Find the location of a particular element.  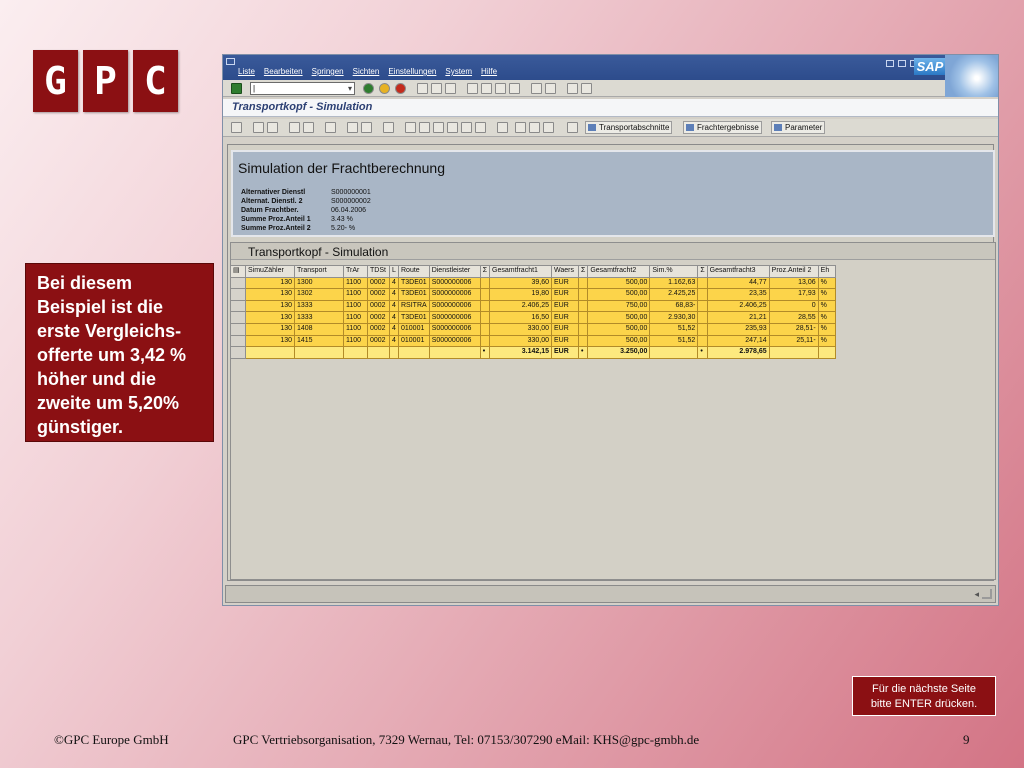

grid-cell: 51,52 is located at coordinates (674, 341).